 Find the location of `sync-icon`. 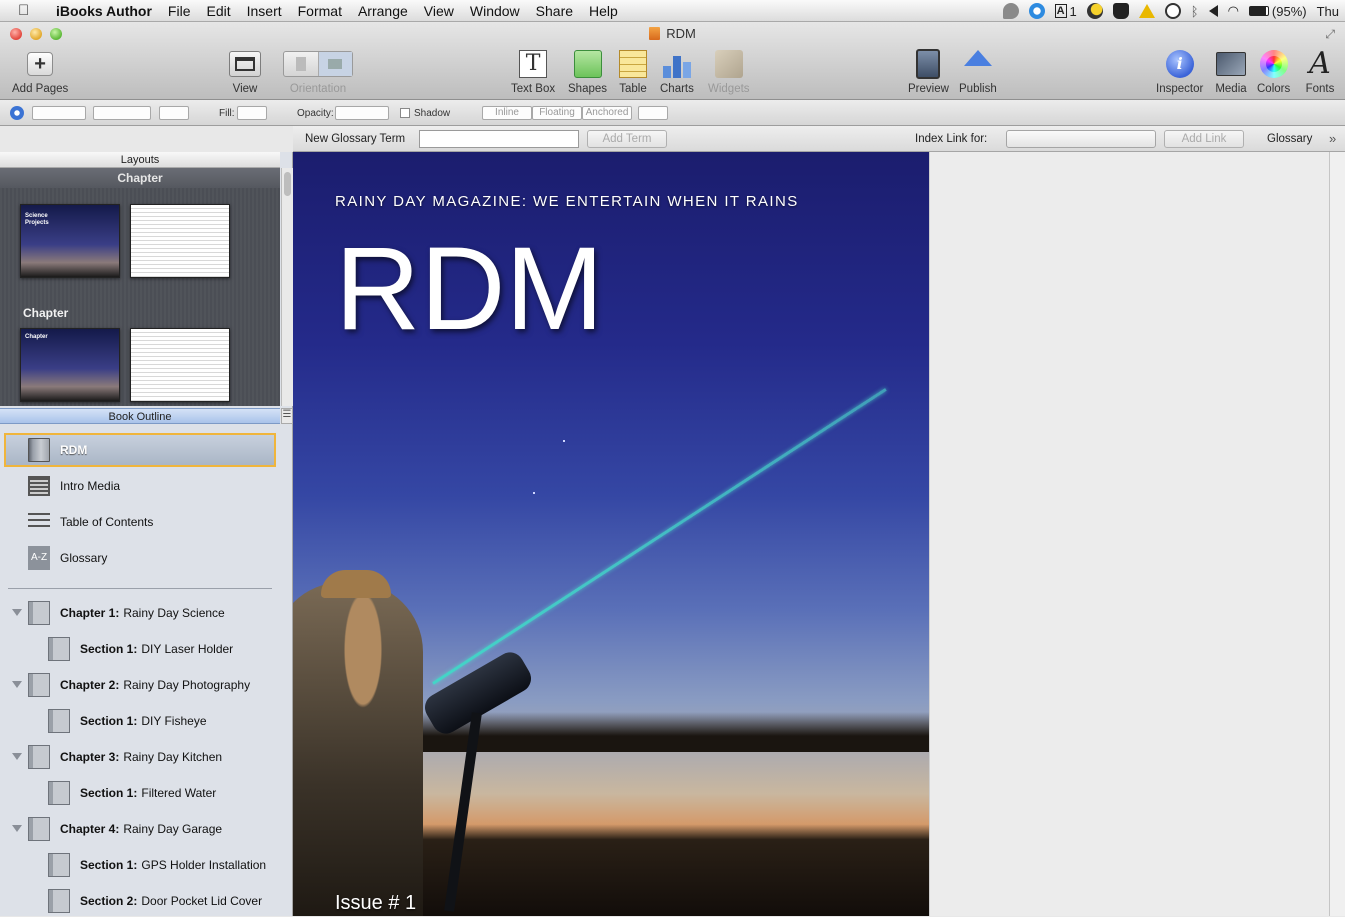

sync-icon is located at coordinates (1036, 11).